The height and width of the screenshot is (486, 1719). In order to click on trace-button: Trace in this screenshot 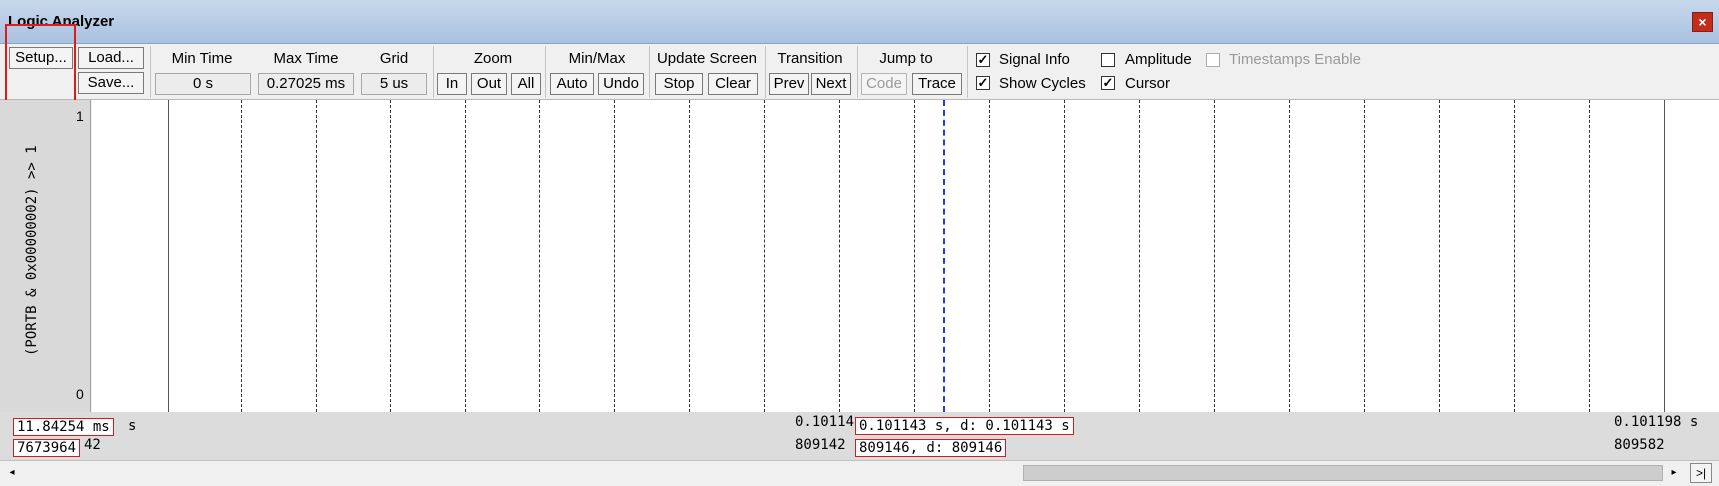, I will do `click(937, 84)`.